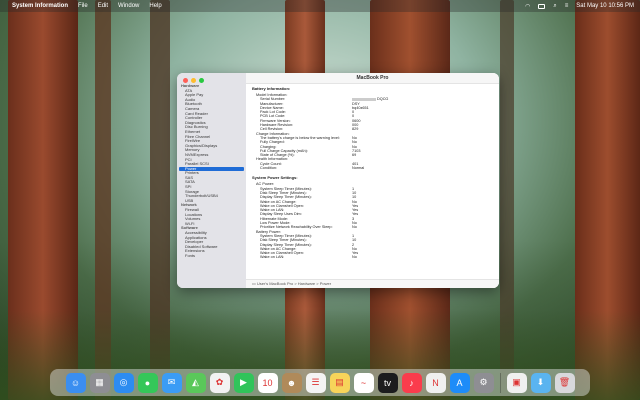 Image resolution: width=640 pixels, height=400 pixels. Describe the element at coordinates (275, 178) in the screenshot. I see `power-settings-heading: System Power Settings:` at that location.